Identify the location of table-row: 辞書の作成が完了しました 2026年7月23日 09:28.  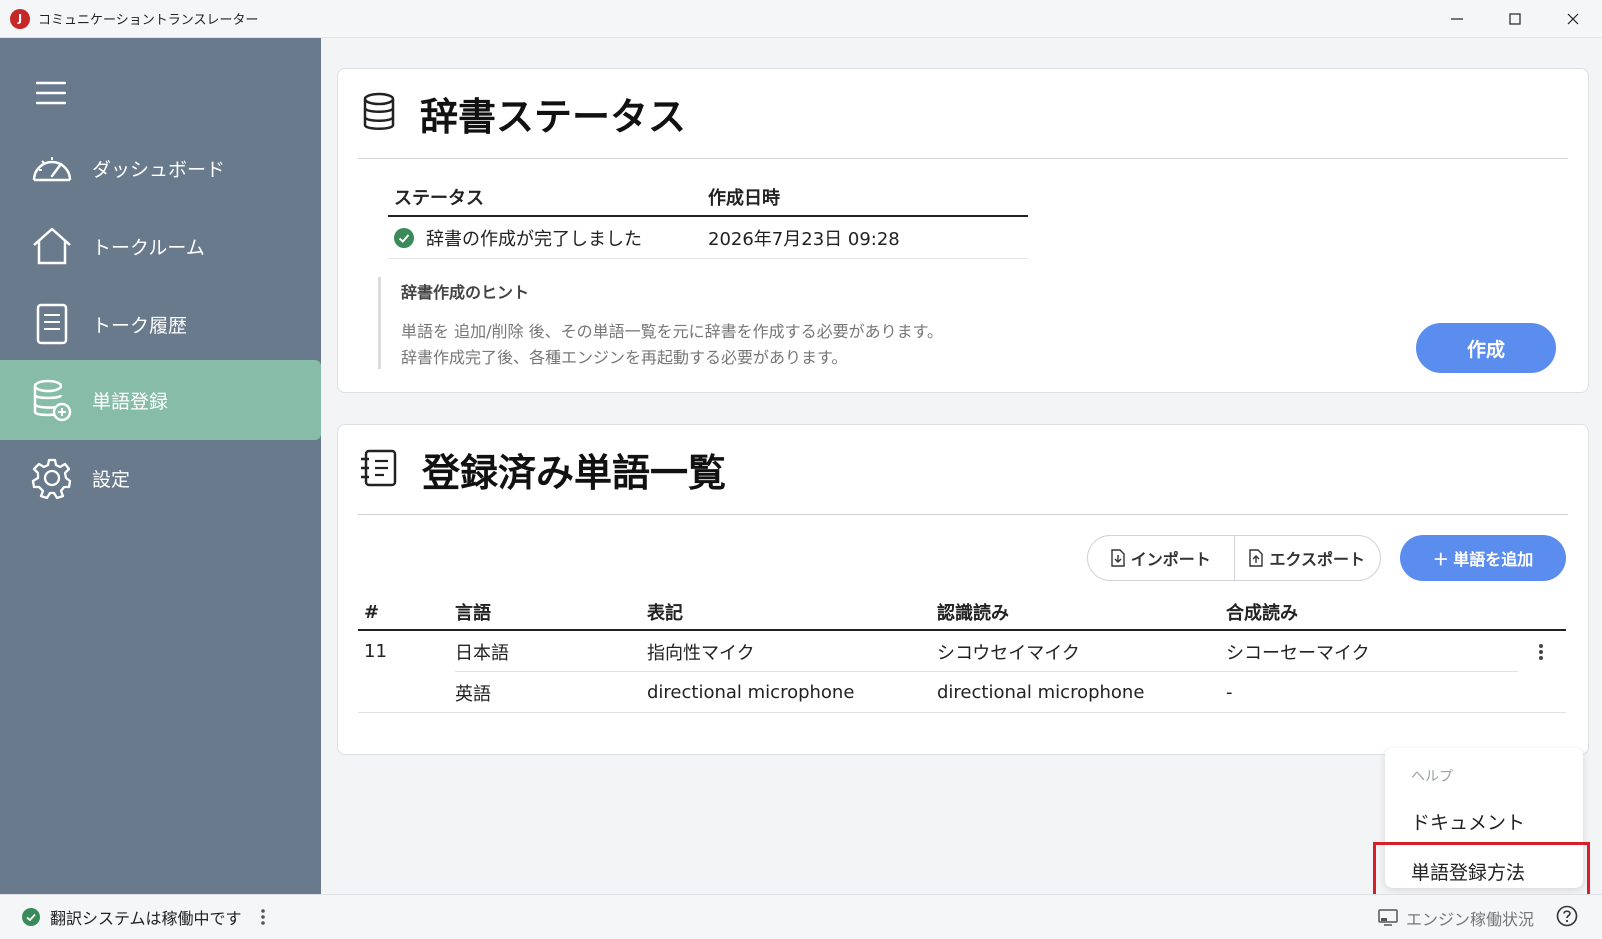
(708, 238).